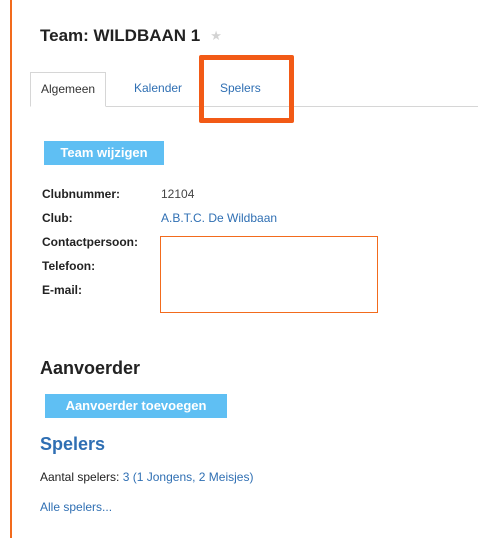  What do you see at coordinates (188, 477) in the screenshot?
I see `player-count-link: 3 (1 Jongens, 2 Meisjes)` at bounding box center [188, 477].